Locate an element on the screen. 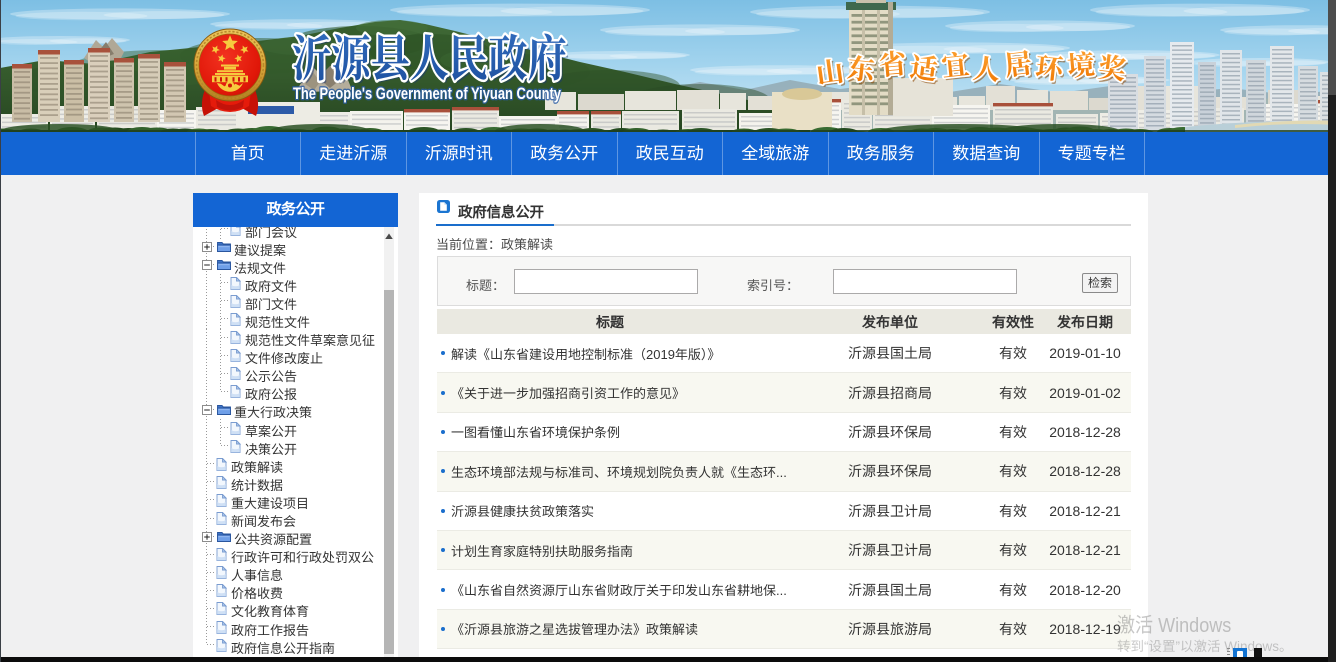 The image size is (1336, 662). svg-text: 适 is located at coordinates (924, 65).